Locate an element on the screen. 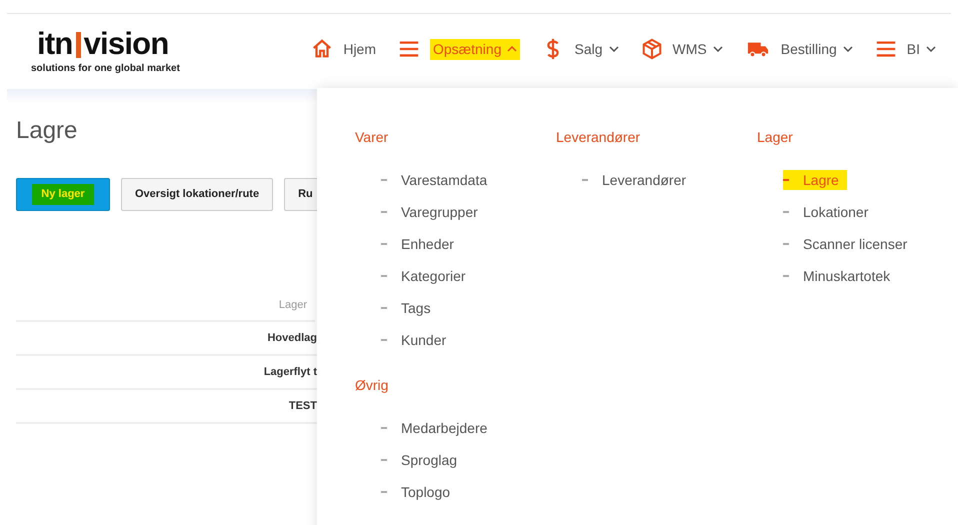  nav-link: BI is located at coordinates (921, 49).